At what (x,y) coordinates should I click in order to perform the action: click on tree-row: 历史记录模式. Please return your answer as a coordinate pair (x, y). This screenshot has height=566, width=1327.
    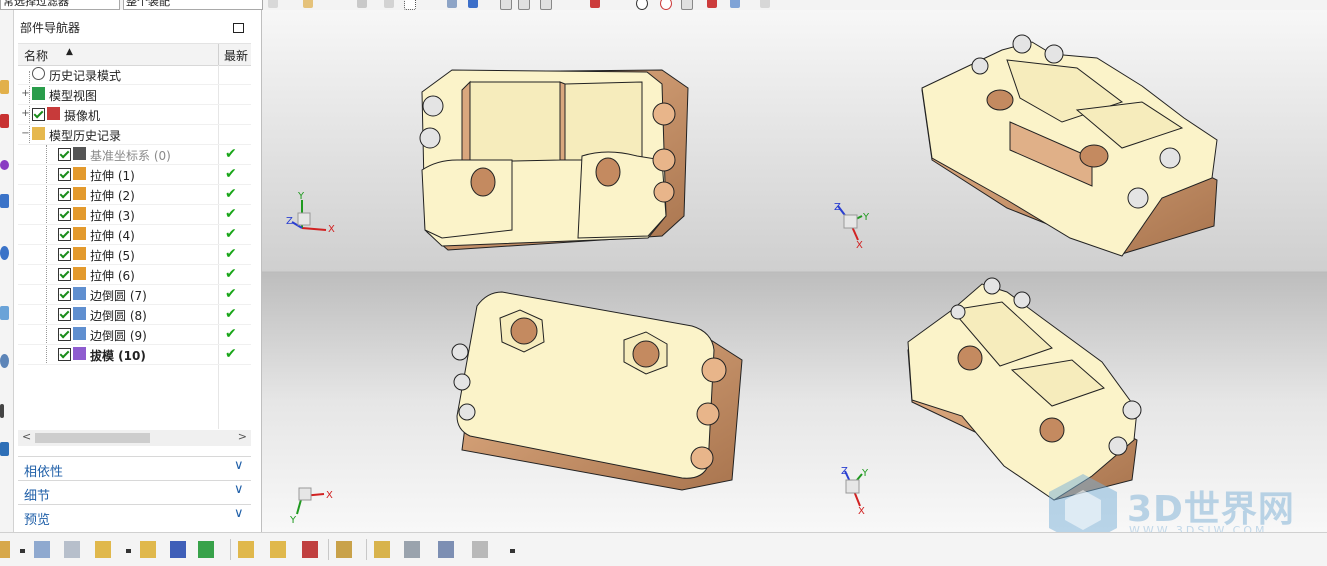
    Looking at the image, I should click on (134, 75).